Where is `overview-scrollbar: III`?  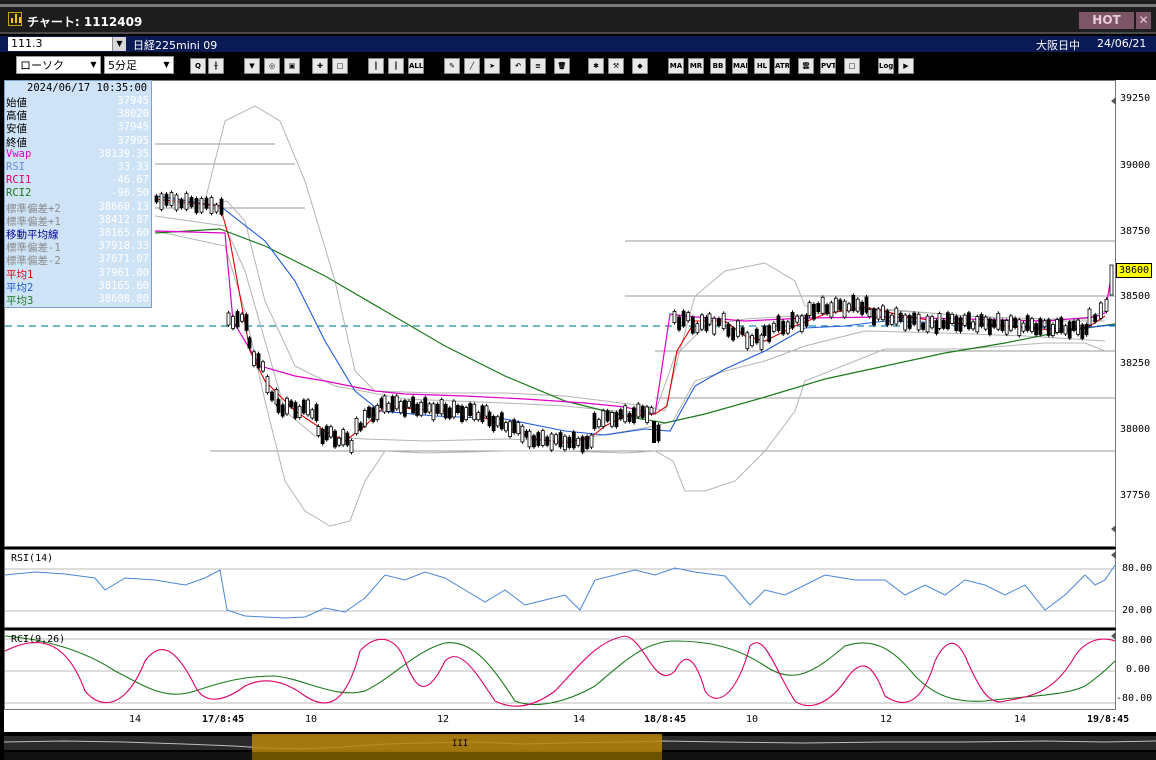
overview-scrollbar: III is located at coordinates (580, 746).